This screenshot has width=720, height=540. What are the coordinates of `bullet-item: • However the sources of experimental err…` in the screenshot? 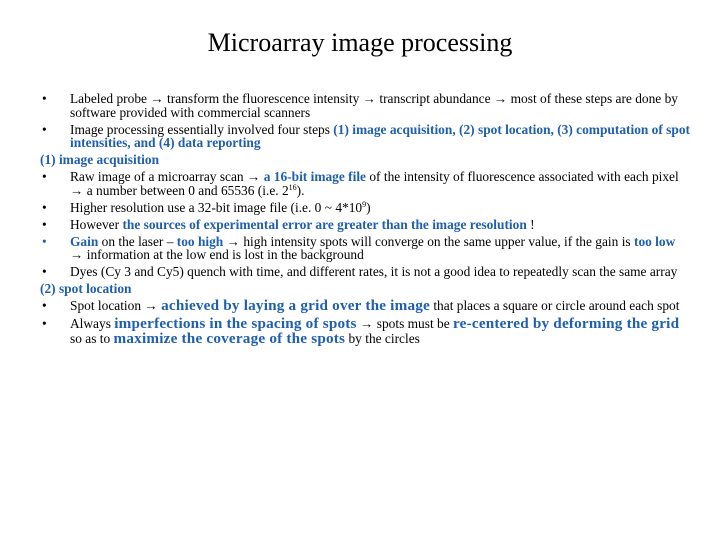 It's located at (367, 224).